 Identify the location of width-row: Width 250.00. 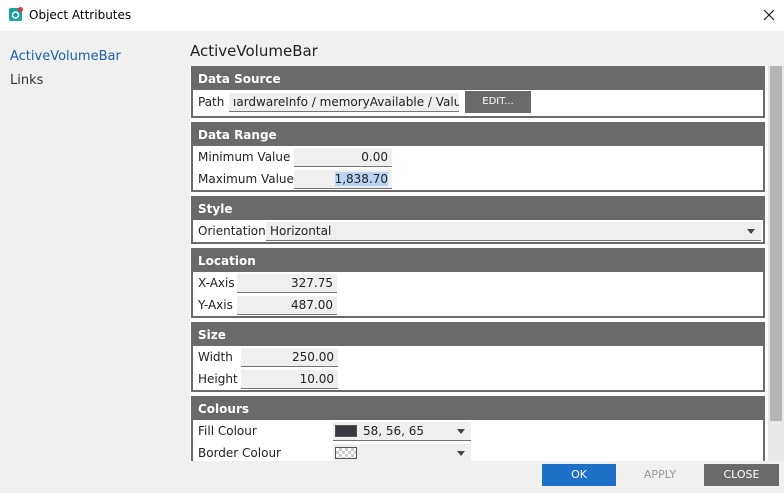
(478, 357).